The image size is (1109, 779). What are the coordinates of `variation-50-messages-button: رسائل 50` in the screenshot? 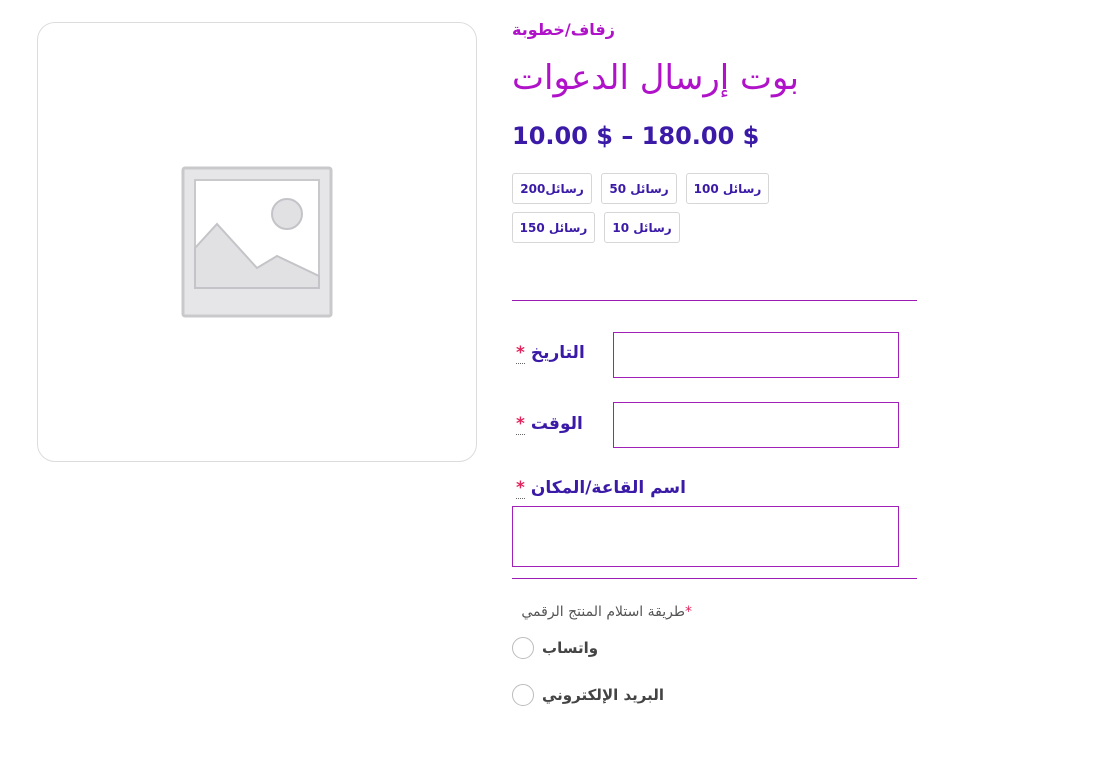 It's located at (639, 188).